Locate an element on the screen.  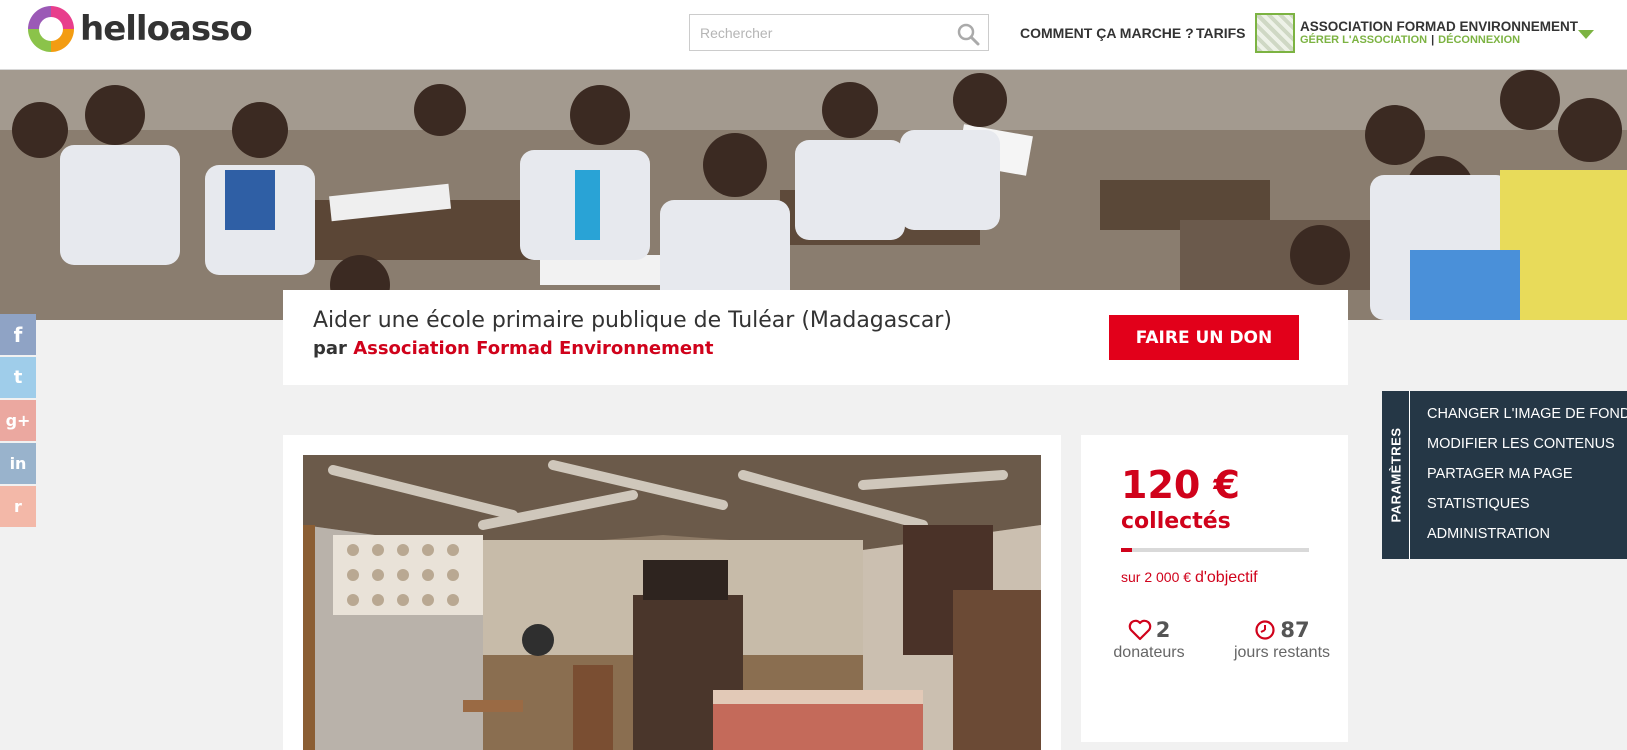
menu-edit-contents: MODIFIER LES CONTENUS is located at coordinates (1527, 450).